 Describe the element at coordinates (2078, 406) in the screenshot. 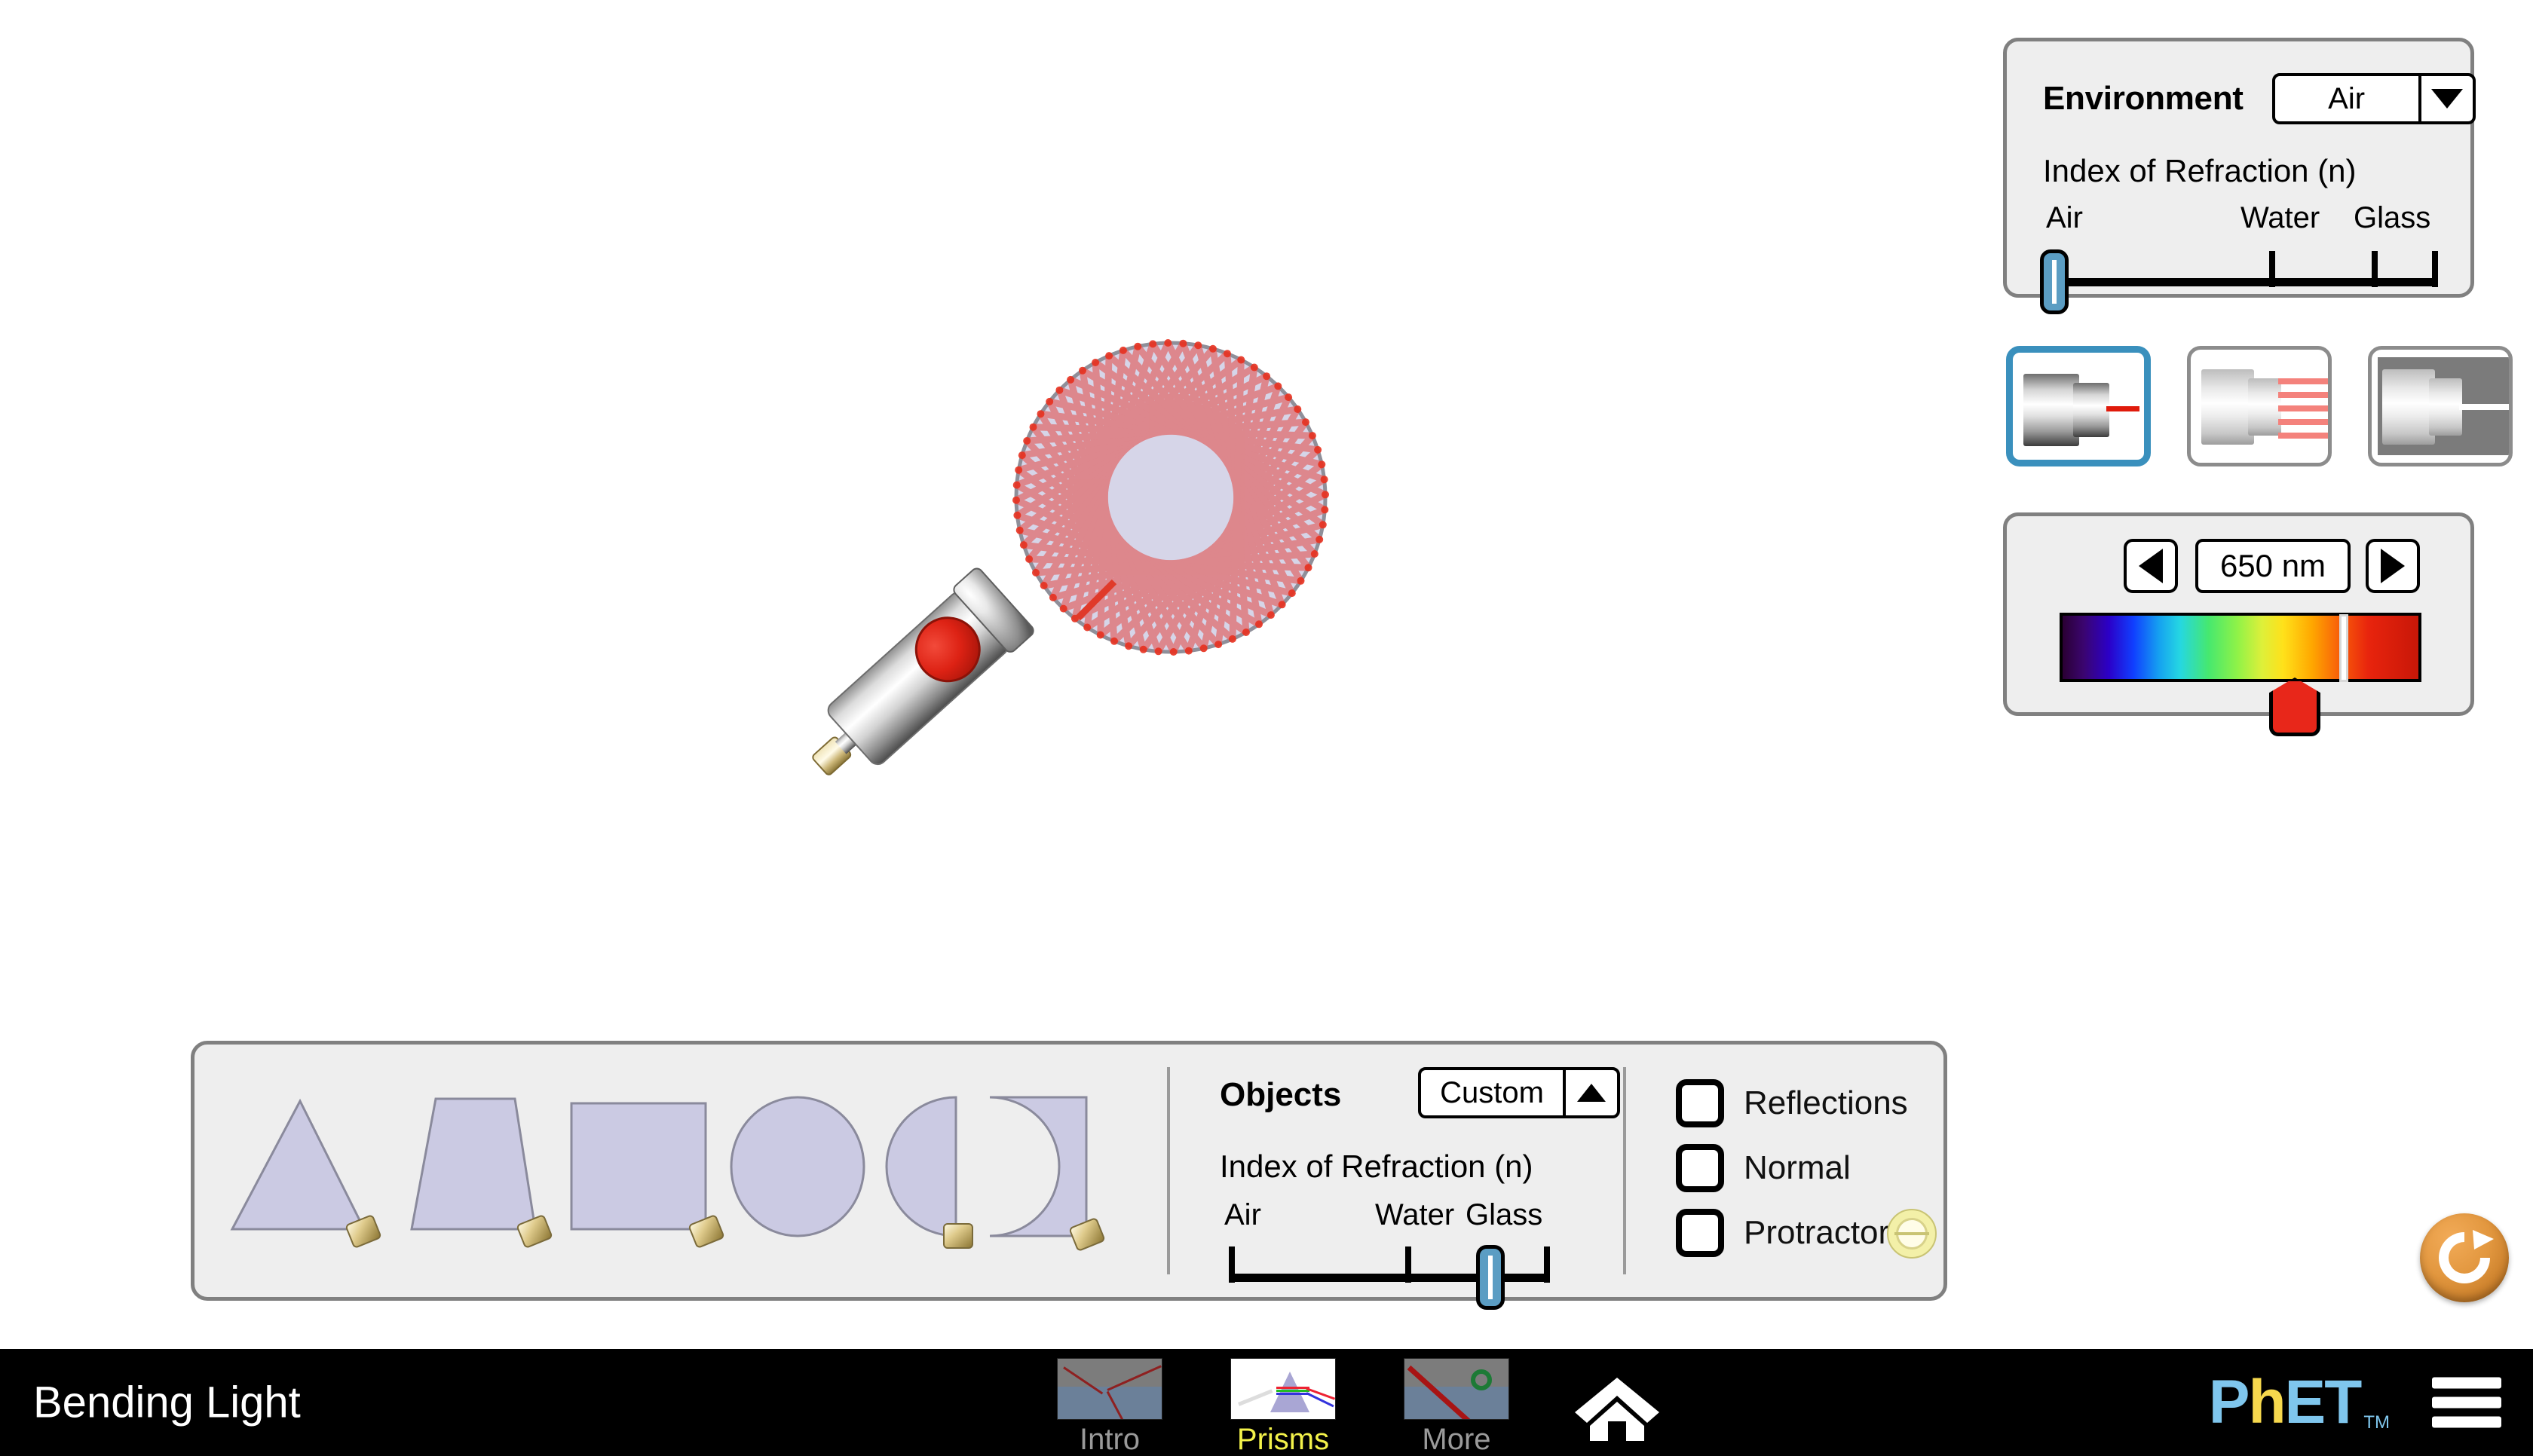

I see `laser-mode-single-ray-button` at that location.